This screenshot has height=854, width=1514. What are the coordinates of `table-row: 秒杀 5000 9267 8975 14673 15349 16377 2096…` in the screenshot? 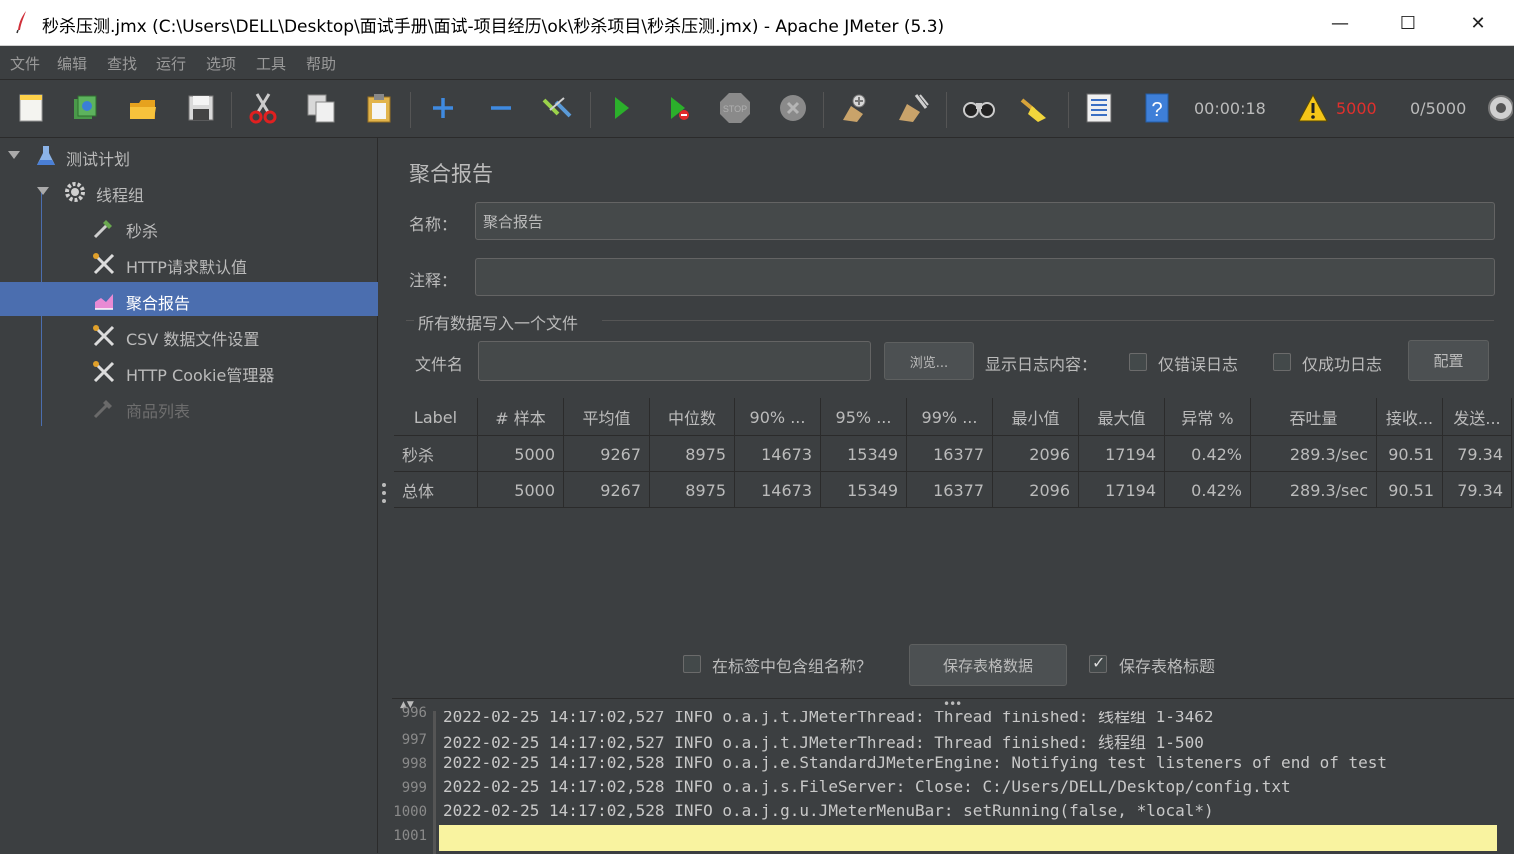 It's located at (953, 454).